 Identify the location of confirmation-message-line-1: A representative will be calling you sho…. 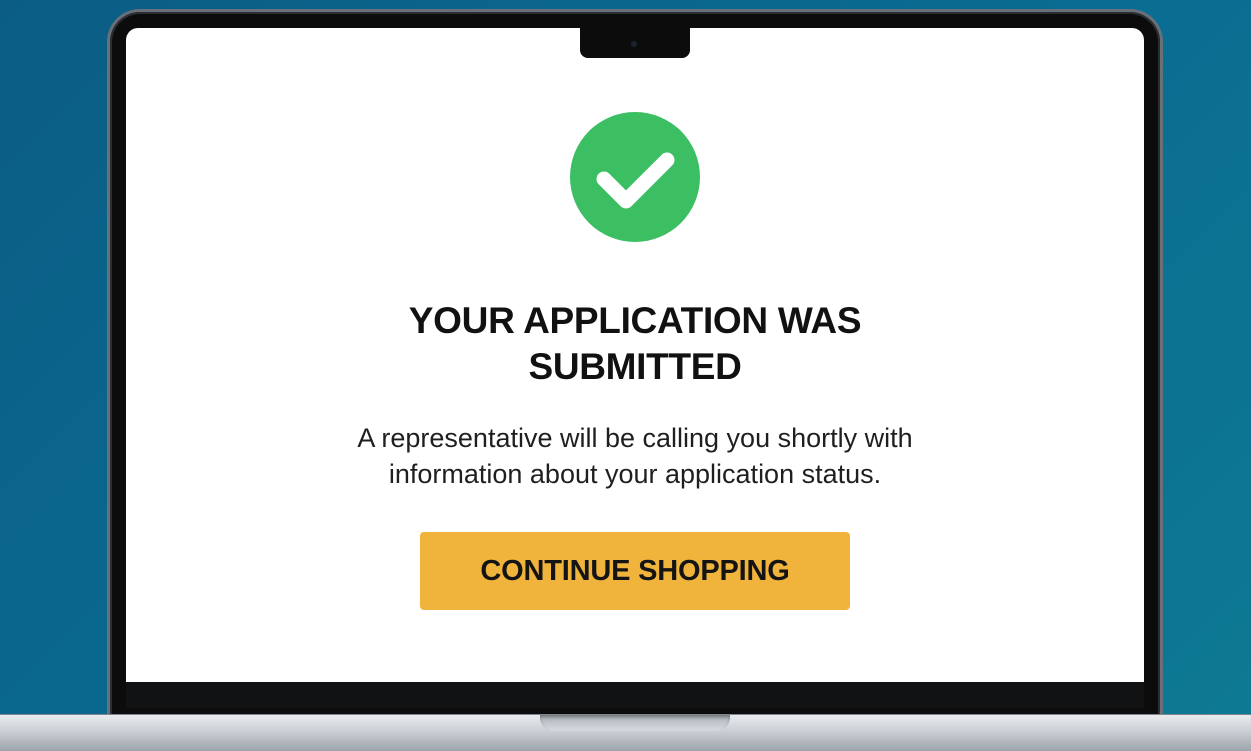
(635, 438).